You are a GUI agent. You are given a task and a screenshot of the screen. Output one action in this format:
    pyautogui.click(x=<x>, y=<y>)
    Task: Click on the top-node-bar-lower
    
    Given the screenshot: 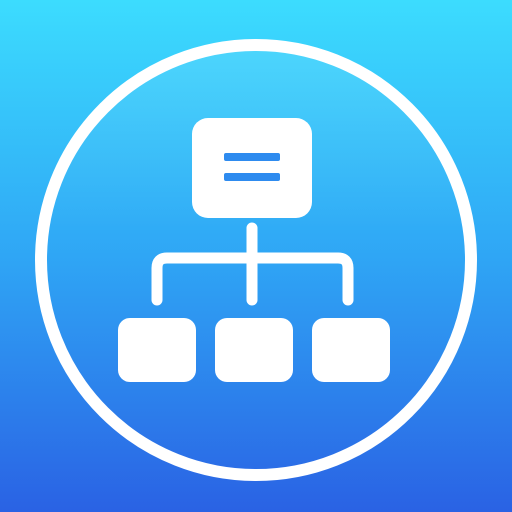 What is the action you would take?
    pyautogui.click(x=252, y=177)
    